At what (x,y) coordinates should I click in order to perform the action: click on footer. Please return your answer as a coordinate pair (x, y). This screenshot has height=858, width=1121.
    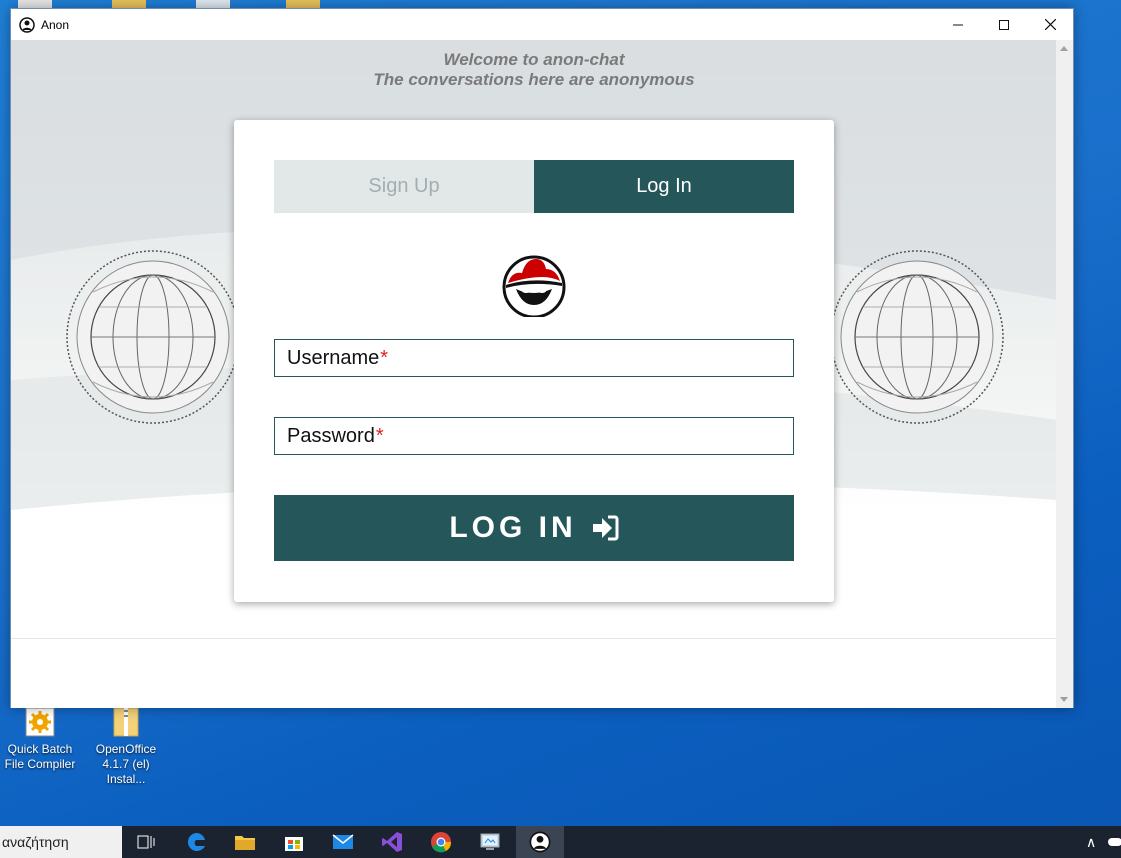
    Looking at the image, I should click on (534, 673).